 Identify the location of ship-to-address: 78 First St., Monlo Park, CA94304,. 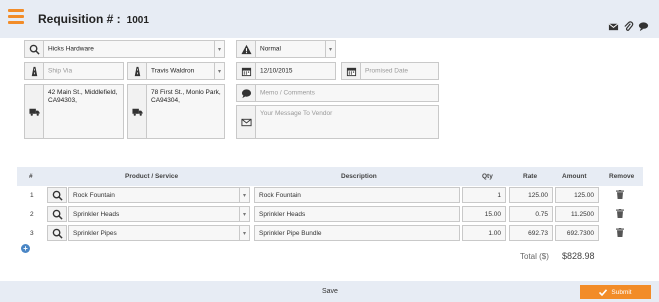
(185, 111).